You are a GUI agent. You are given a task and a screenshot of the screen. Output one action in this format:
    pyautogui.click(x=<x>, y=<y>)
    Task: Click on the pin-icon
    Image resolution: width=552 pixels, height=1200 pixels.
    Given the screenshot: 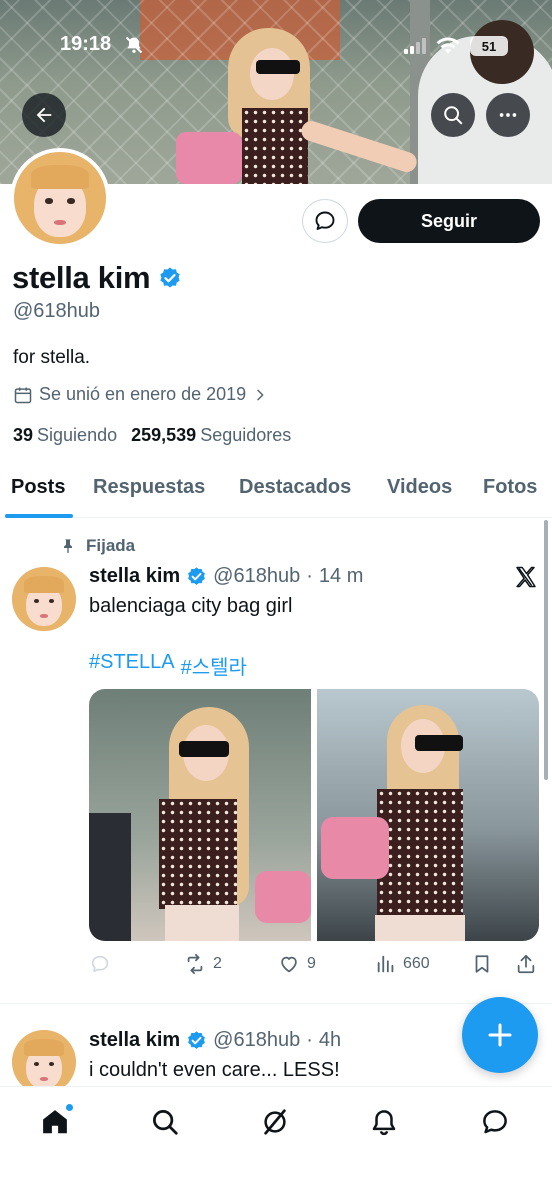 What is the action you would take?
    pyautogui.click(x=68, y=546)
    